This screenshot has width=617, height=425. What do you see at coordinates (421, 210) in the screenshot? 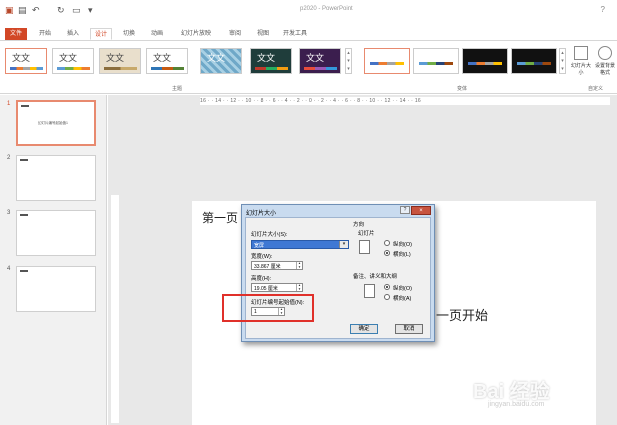
I see `close-button: ×` at bounding box center [421, 210].